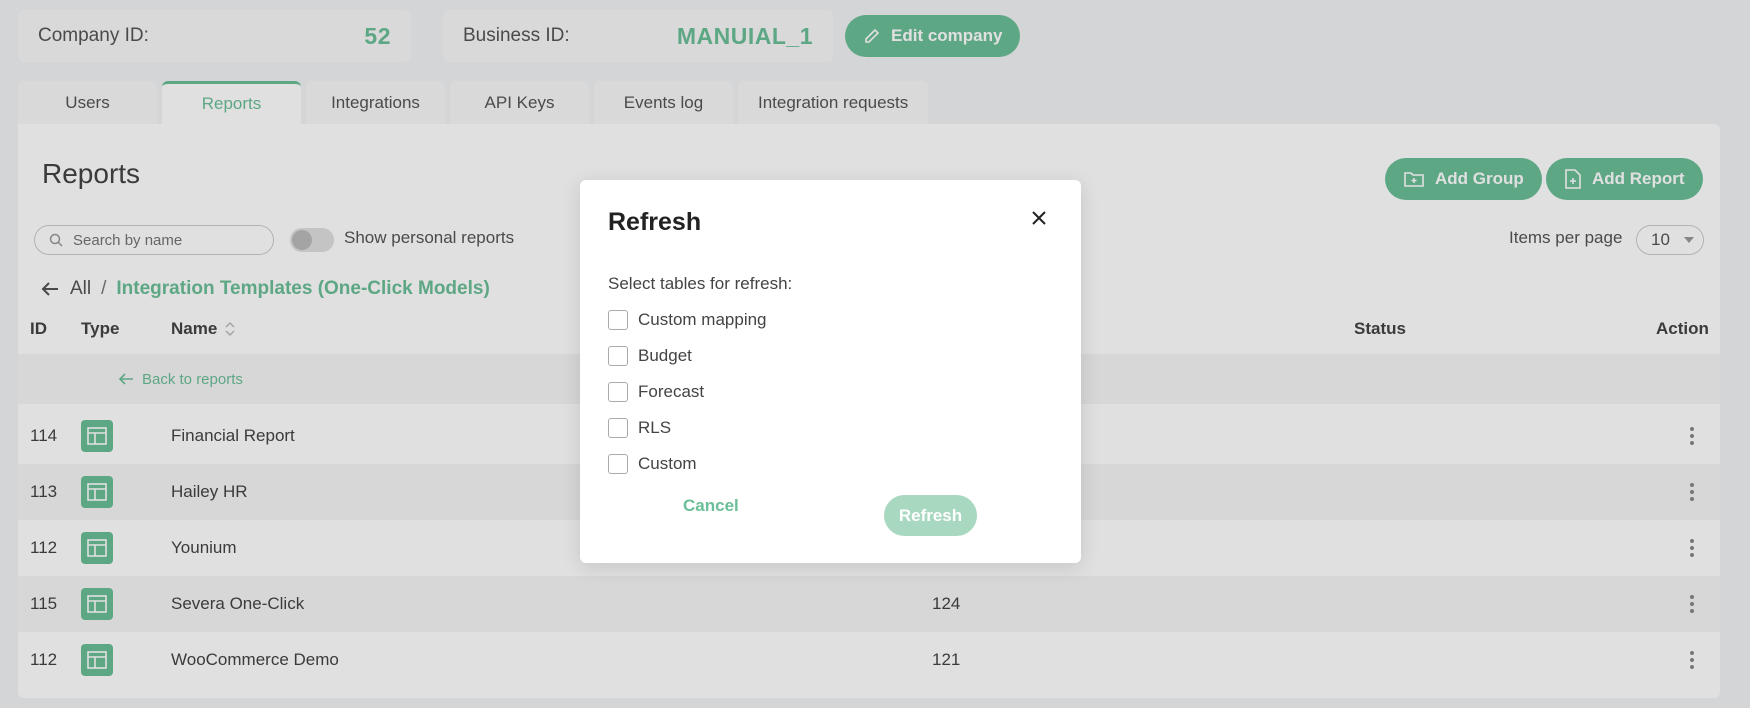  I want to click on cancel-button: Cancel, so click(711, 506).